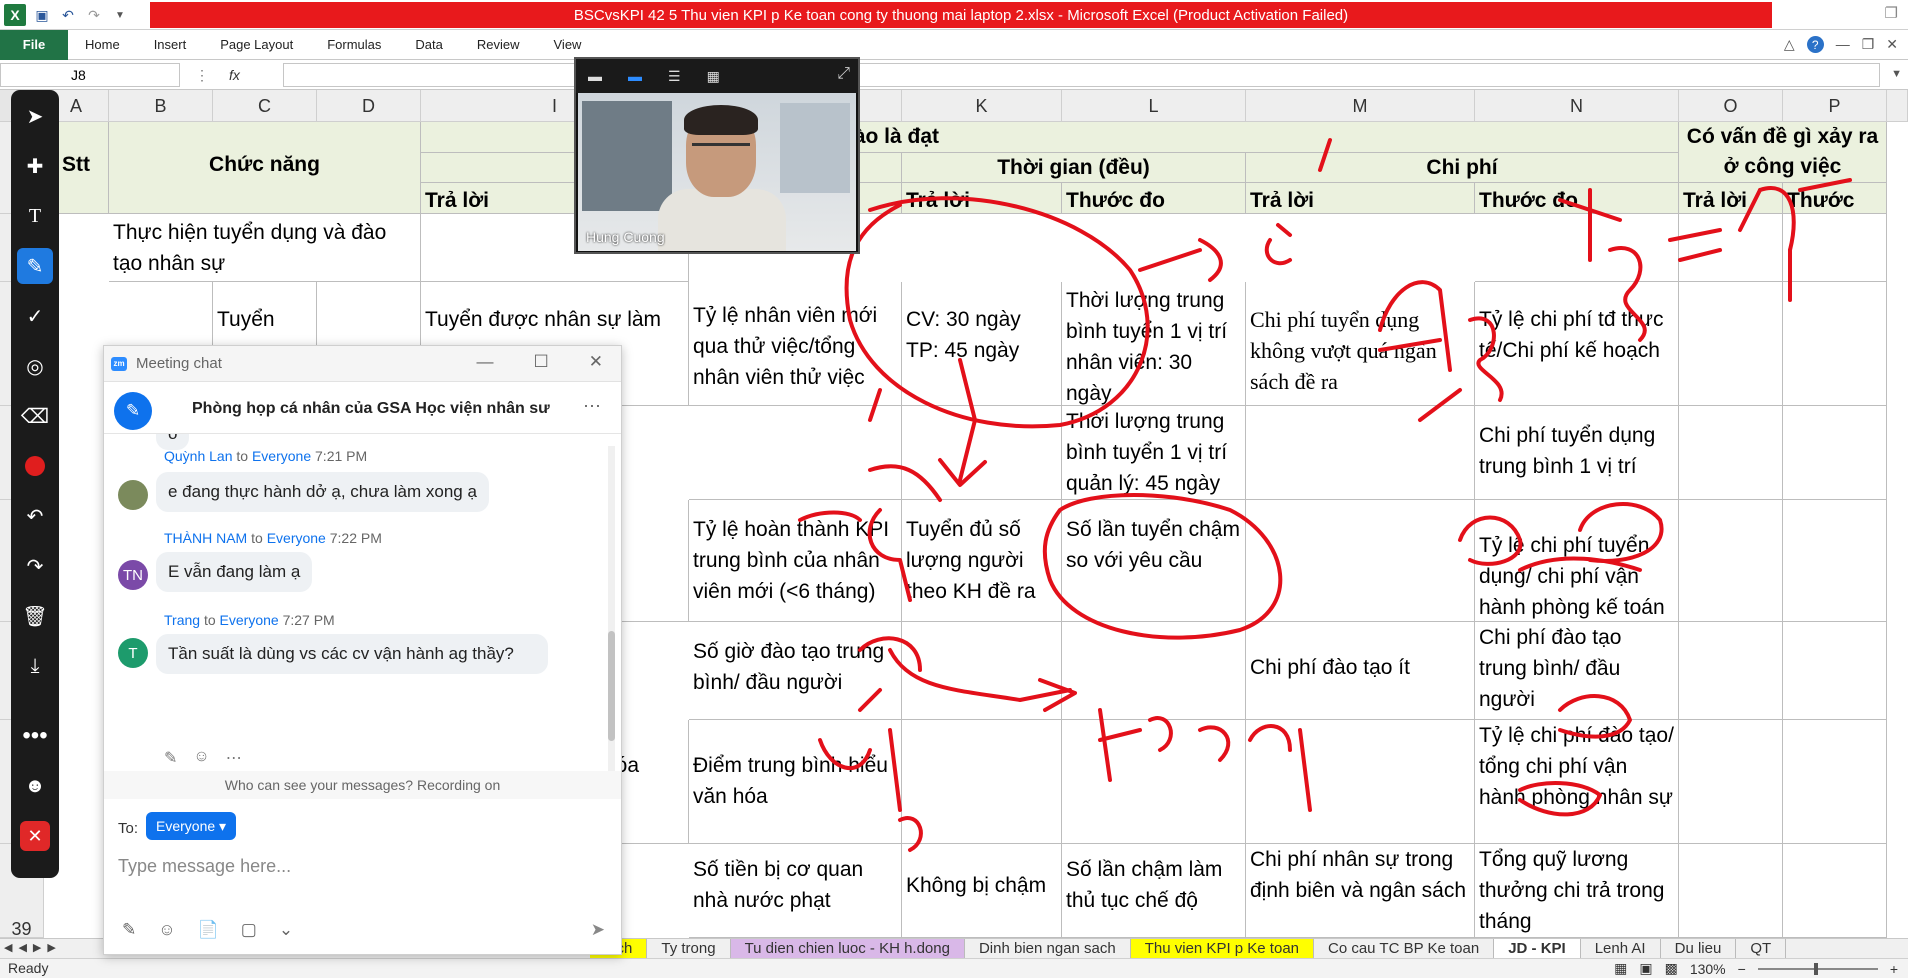  Describe the element at coordinates (1892, 44) in the screenshot. I see `close-workbook-icon: ✕` at that location.